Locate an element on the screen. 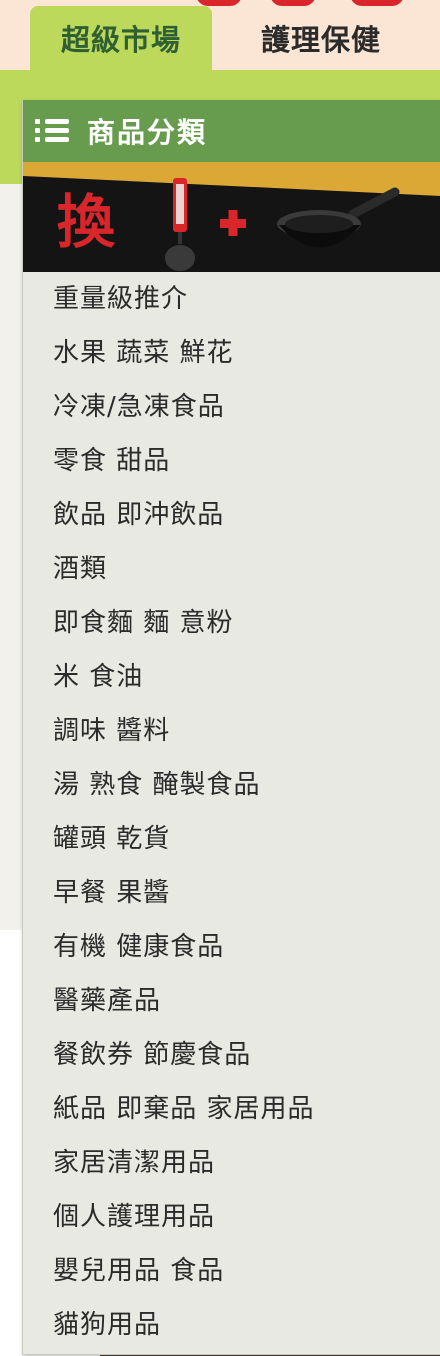 The image size is (440, 1356). tab-health-care: 護理保健 is located at coordinates (321, 38).